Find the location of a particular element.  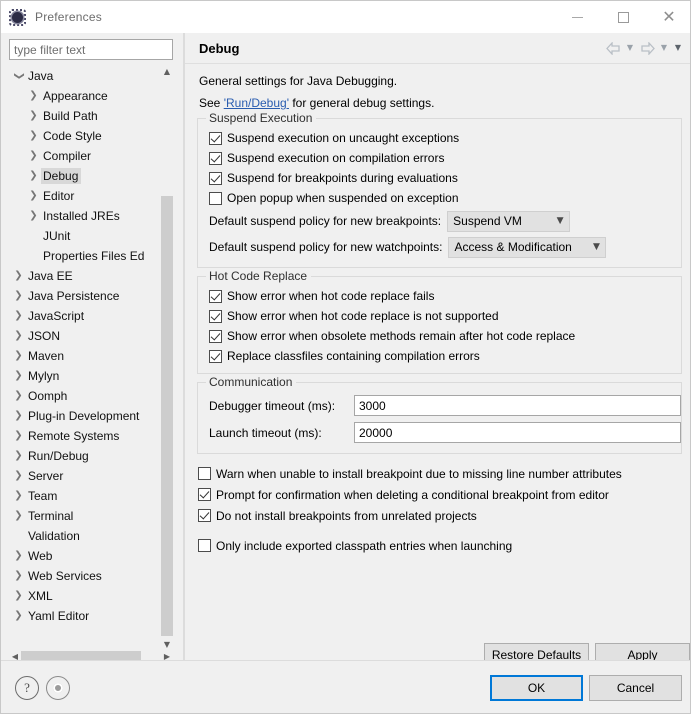

scroll-down-icon: ▼ is located at coordinates (167, 645).